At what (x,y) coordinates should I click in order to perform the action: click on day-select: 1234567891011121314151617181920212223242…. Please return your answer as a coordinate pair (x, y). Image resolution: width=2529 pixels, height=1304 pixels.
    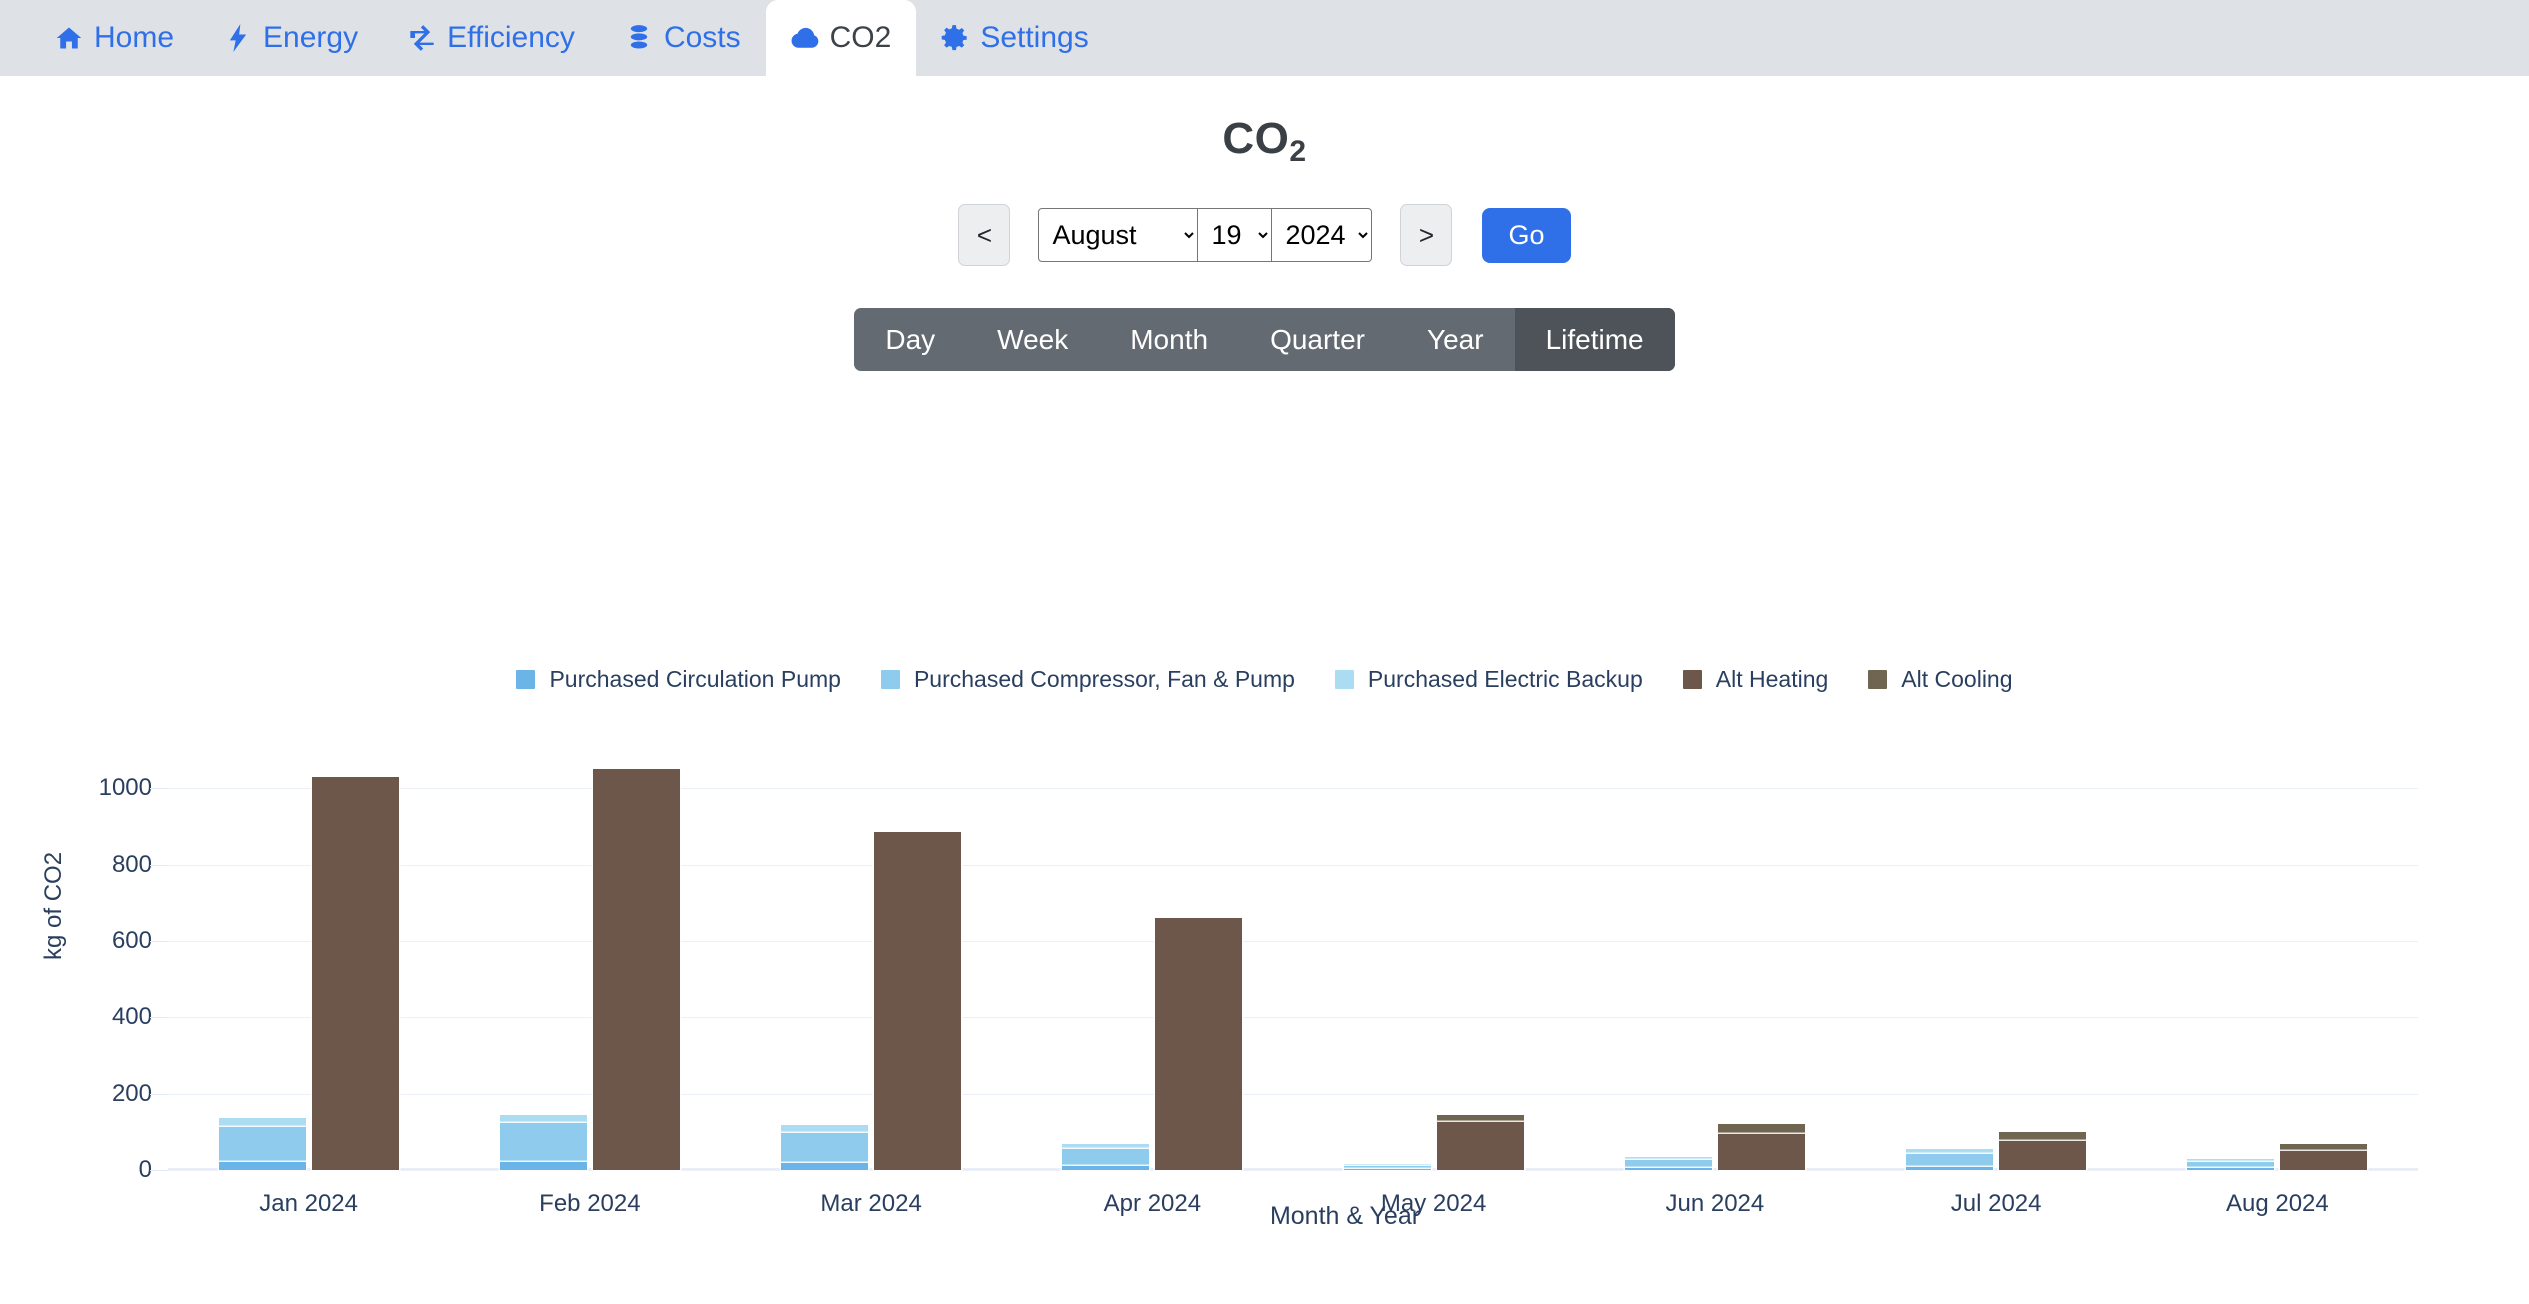
    Looking at the image, I should click on (1235, 235).